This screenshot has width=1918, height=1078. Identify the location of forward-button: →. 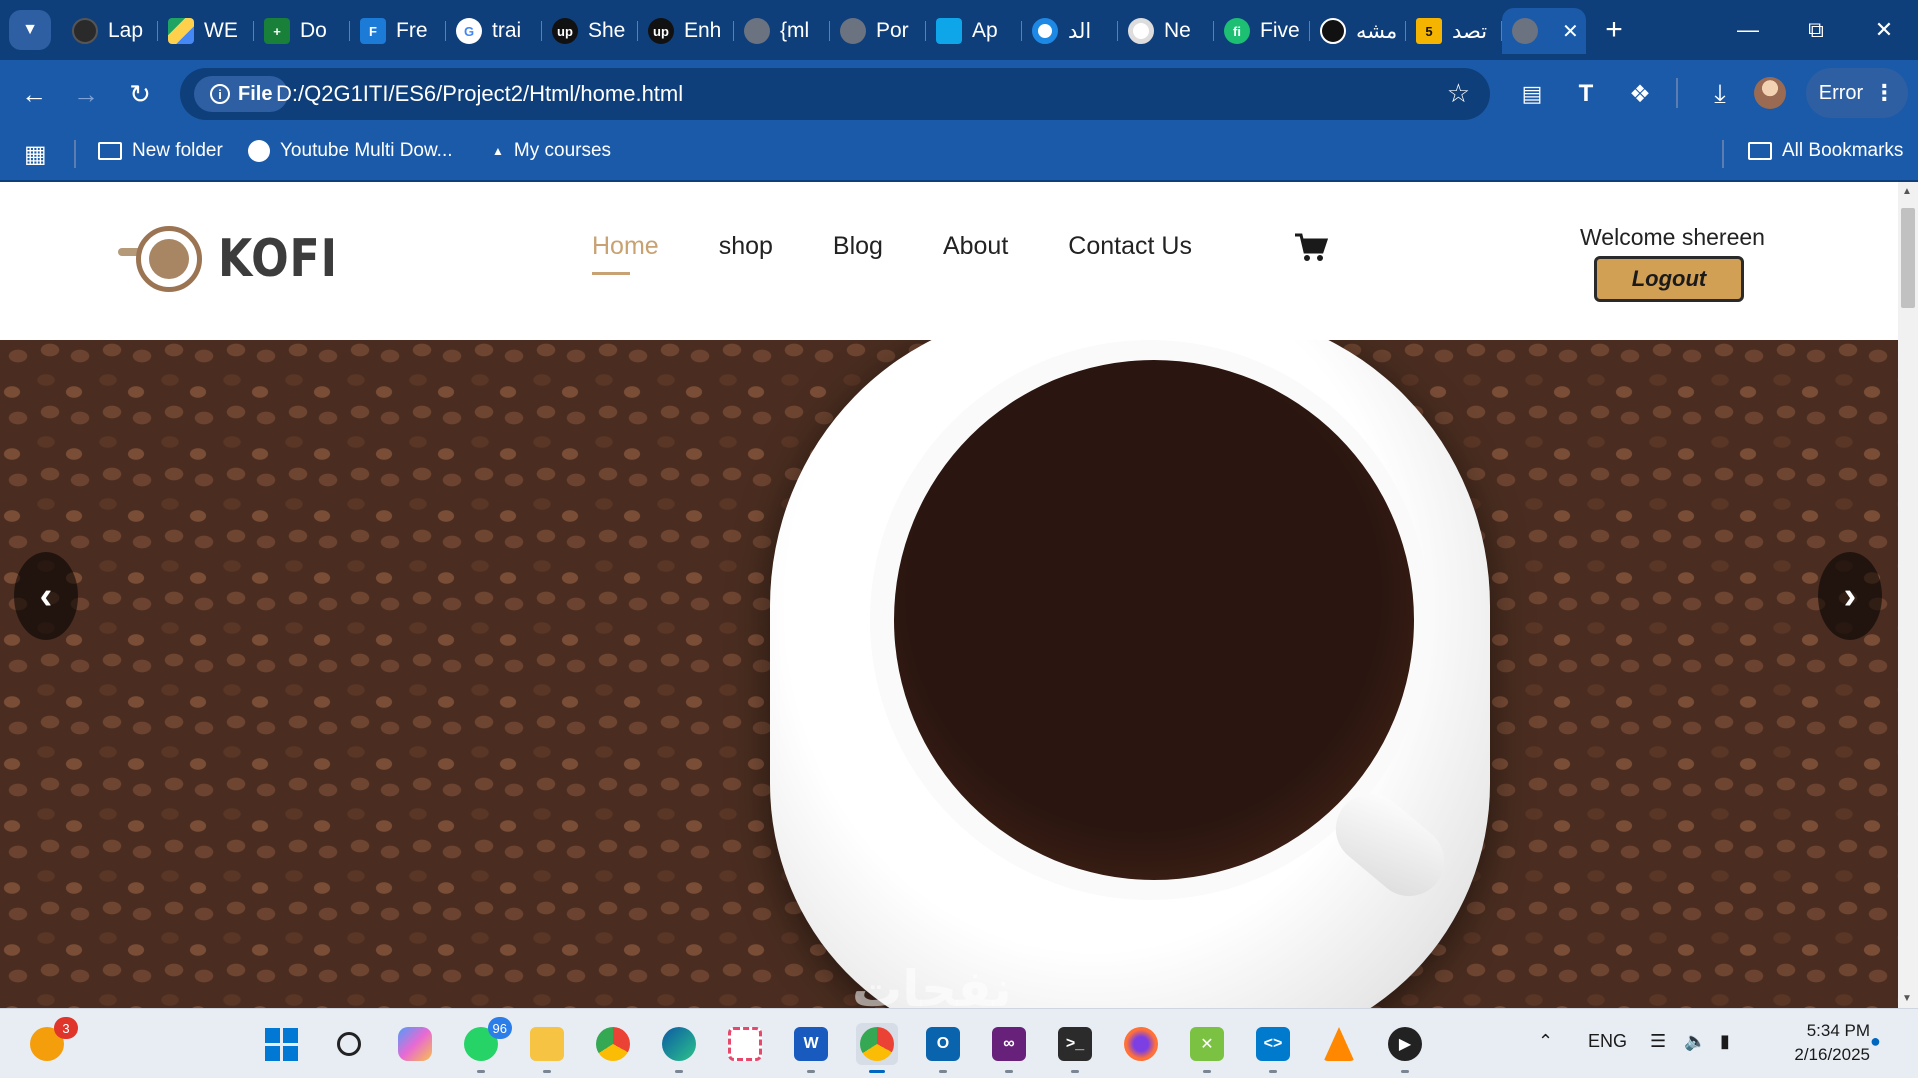
(86, 94).